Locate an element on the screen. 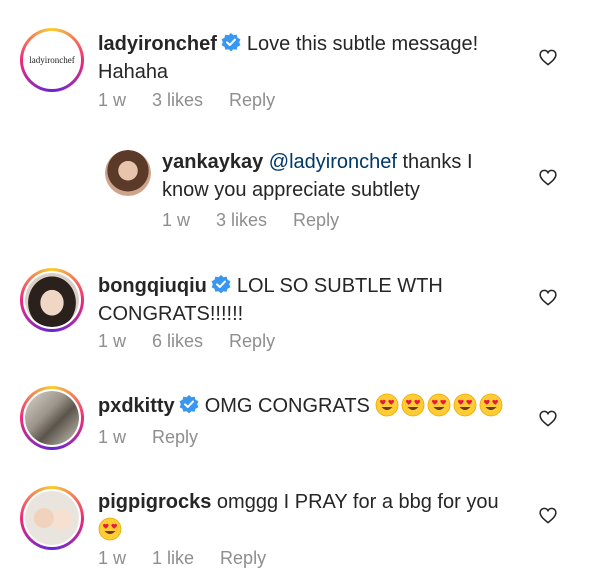  username: ladyironchef is located at coordinates (157, 44).